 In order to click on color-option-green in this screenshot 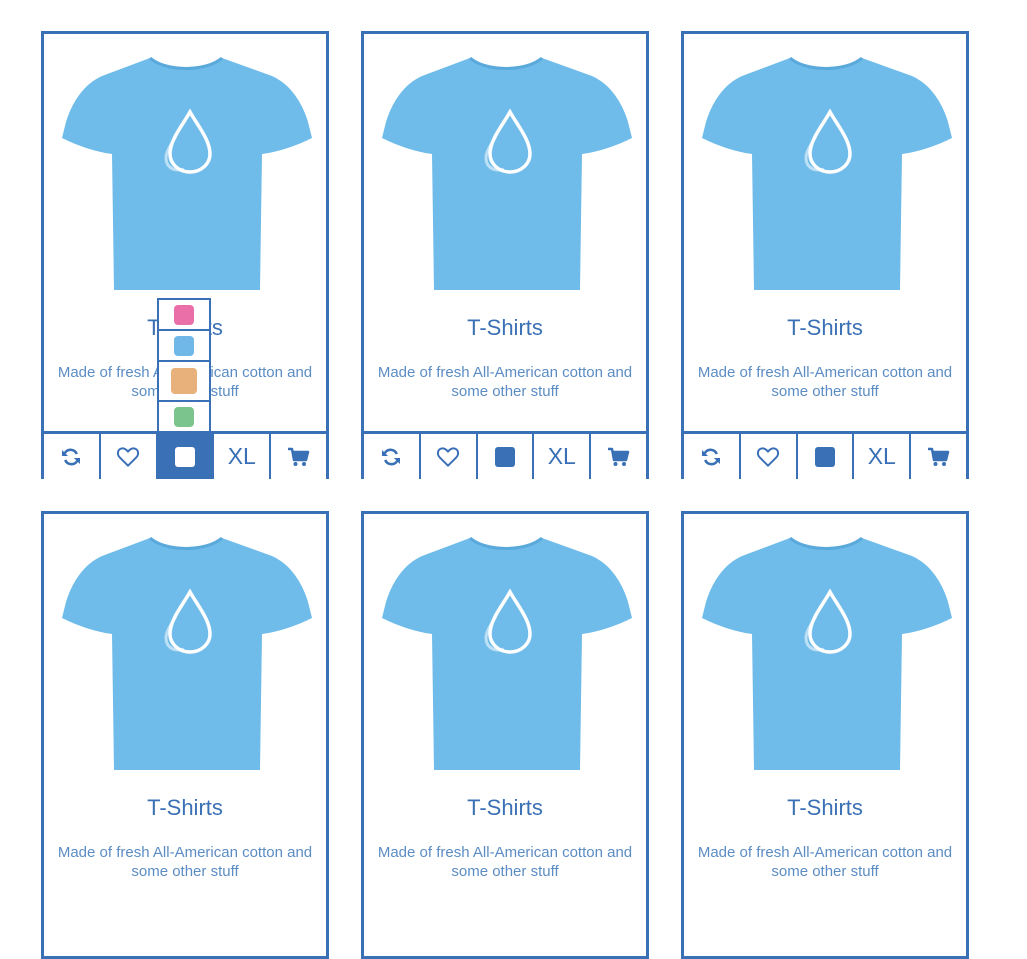, I will do `click(184, 416)`.